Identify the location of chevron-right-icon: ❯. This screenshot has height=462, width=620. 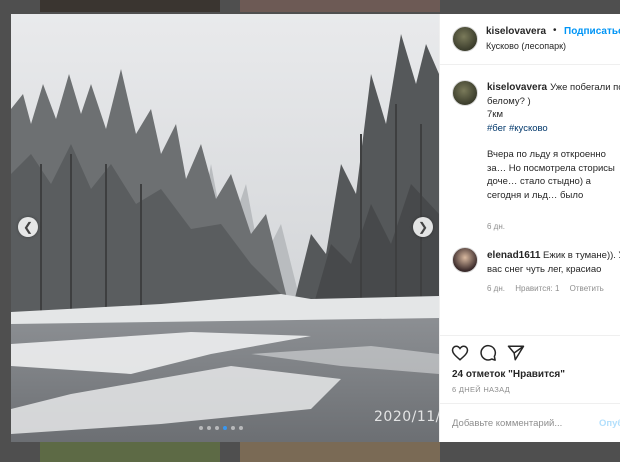
(423, 227).